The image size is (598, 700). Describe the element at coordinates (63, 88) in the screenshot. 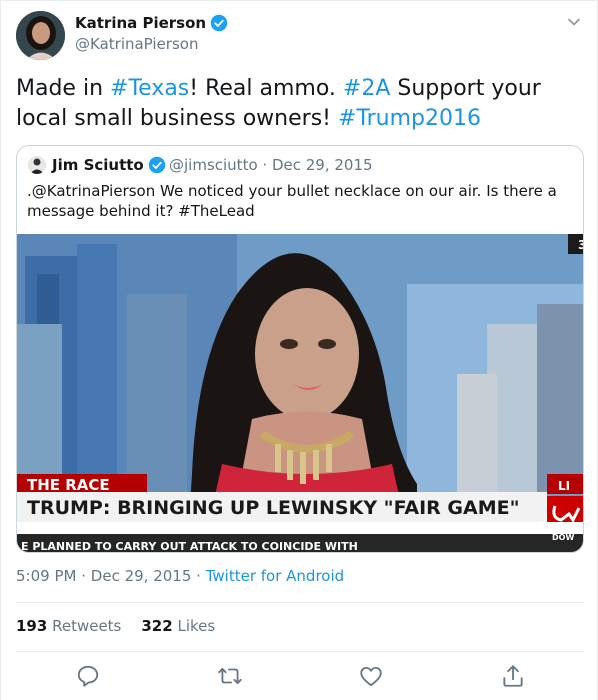

I see `tweet-text-segment: Made in` at that location.